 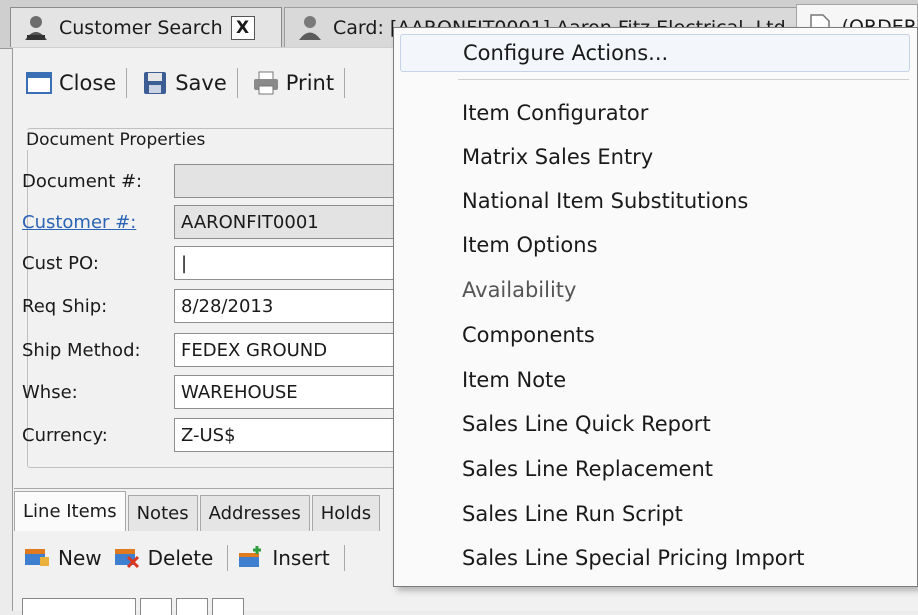 I want to click on menu-item-sales-line-quick-report: Sales Line Quick Report, so click(x=655, y=424).